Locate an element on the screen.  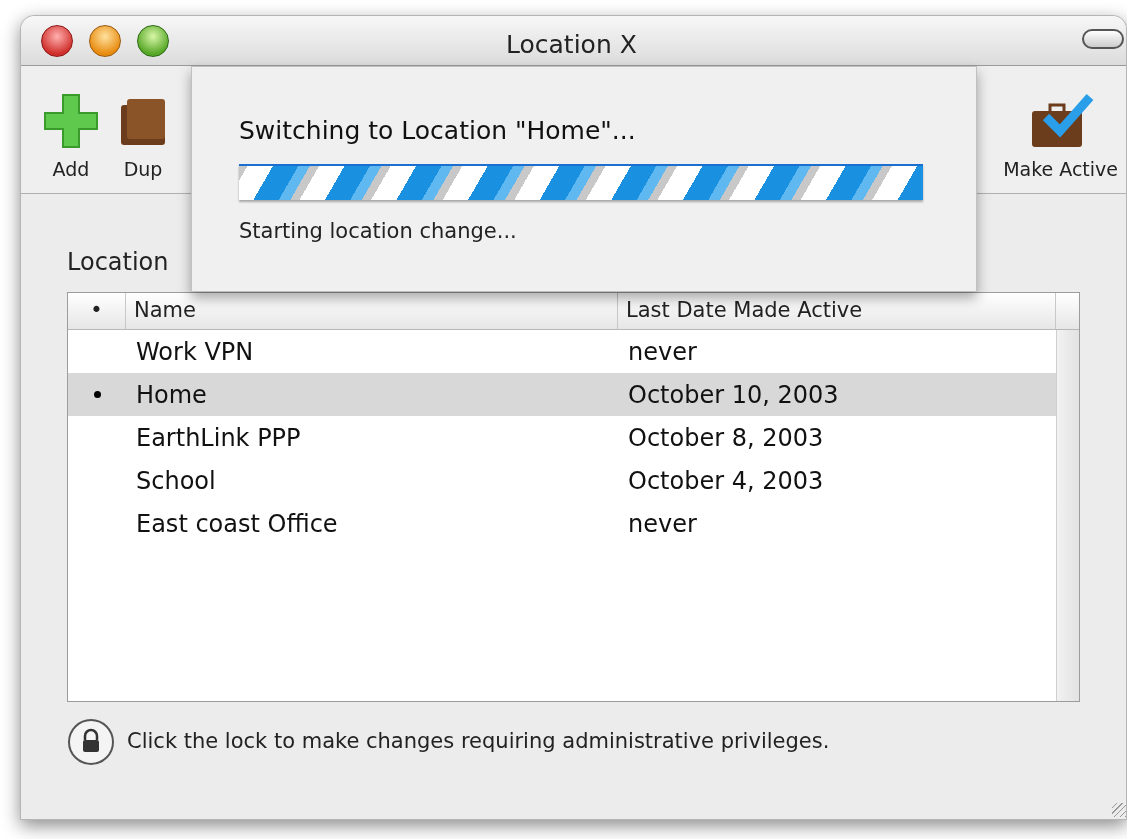
resize-grip-icon is located at coordinates (1119, 810).